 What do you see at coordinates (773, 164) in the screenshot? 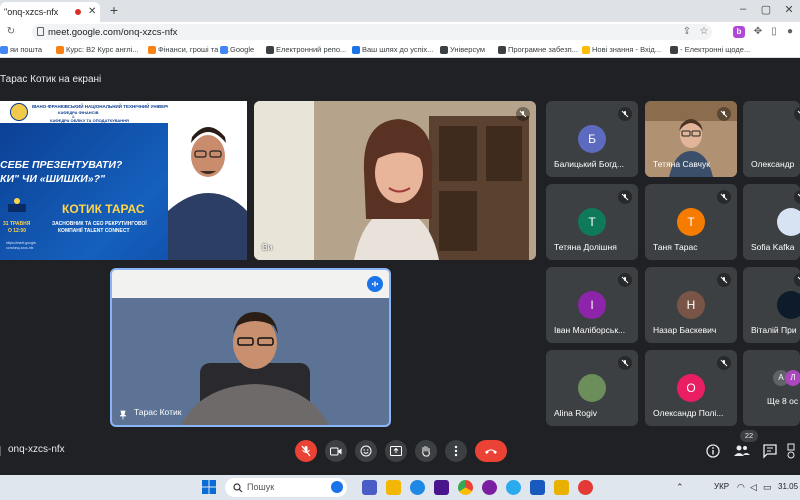
I see `participant-name: Олександр` at bounding box center [773, 164].